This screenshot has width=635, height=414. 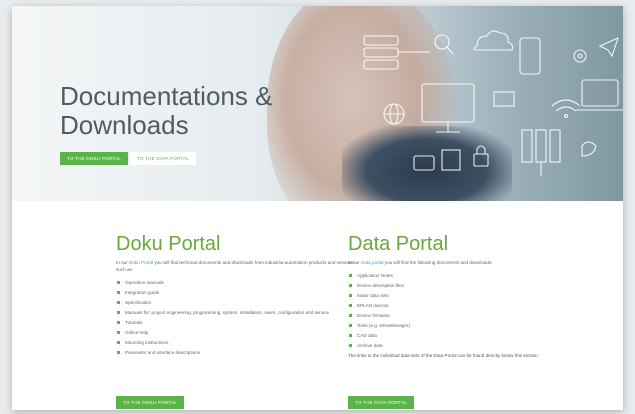 What do you see at coordinates (493, 103) in the screenshot?
I see `tech-icons-illustration` at bounding box center [493, 103].